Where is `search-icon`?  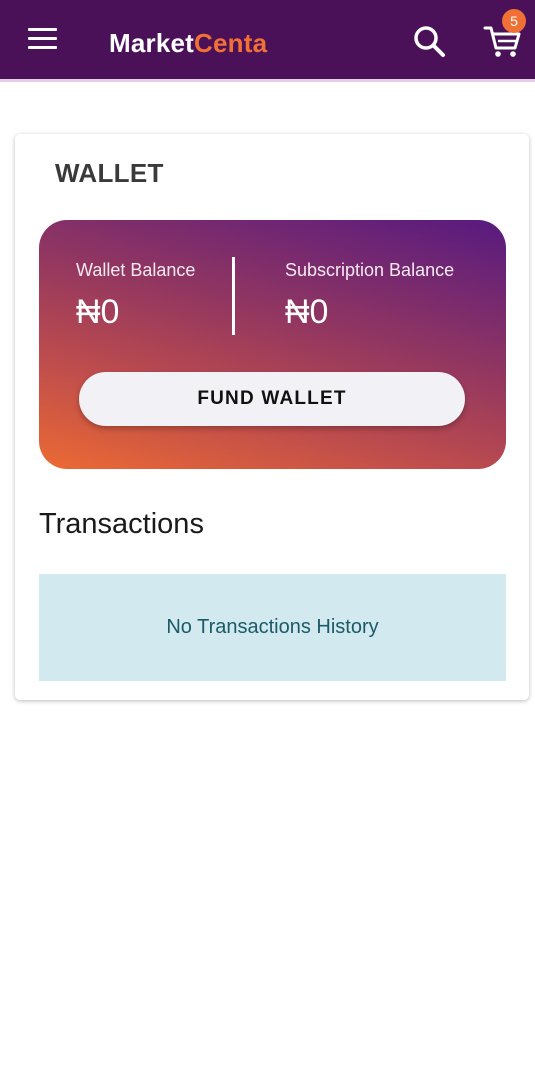
search-icon is located at coordinates (429, 41).